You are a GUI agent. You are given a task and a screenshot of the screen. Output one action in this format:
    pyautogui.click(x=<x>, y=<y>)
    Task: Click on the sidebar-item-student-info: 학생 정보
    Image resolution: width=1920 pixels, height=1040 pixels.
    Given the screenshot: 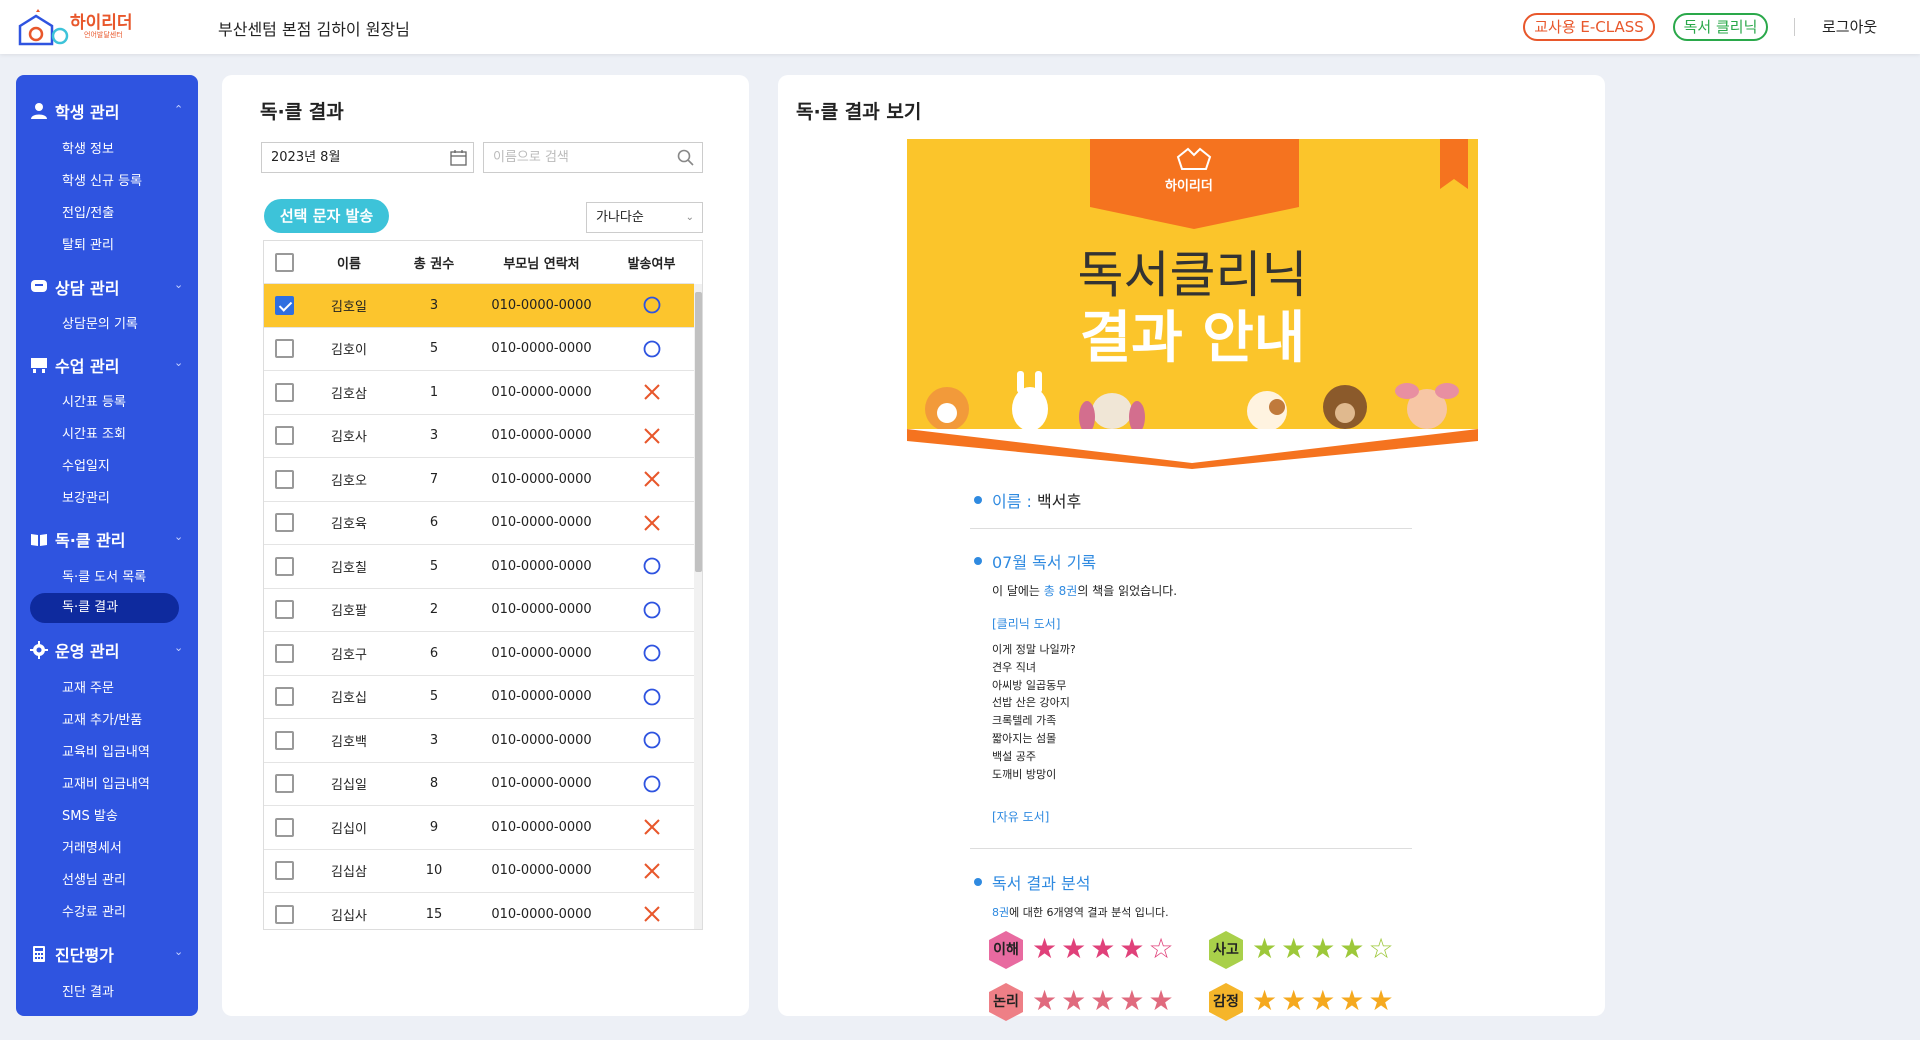 What is the action you would take?
    pyautogui.click(x=88, y=147)
    